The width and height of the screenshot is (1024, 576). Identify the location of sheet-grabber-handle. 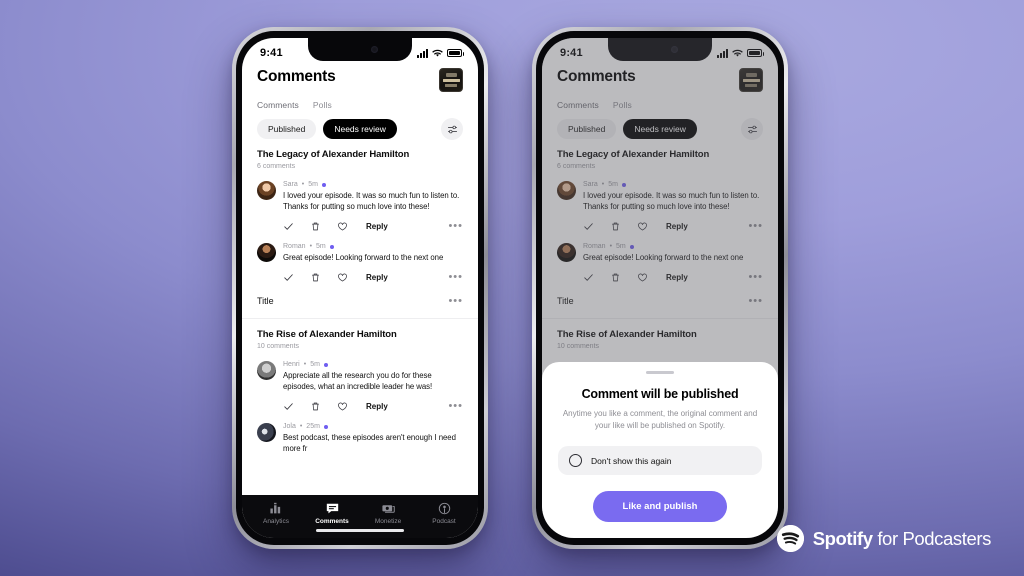
(660, 372).